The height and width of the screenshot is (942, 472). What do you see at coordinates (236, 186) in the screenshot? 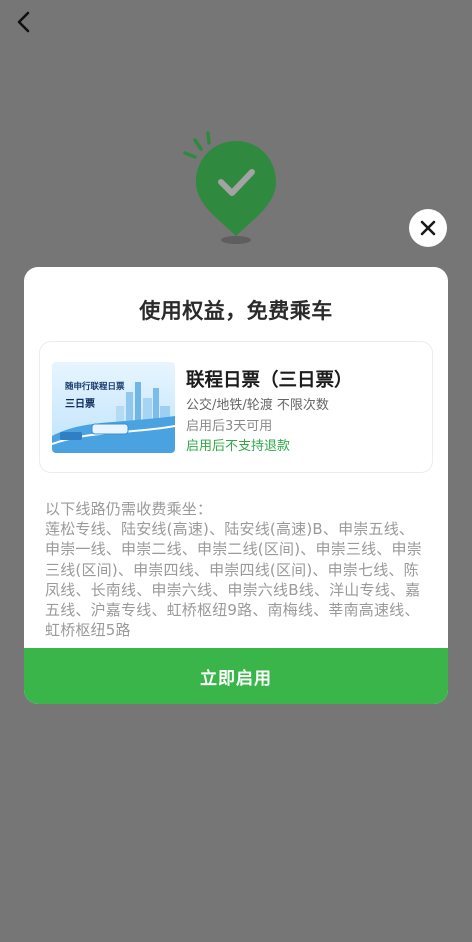
I see `checkmark-pin-icon` at bounding box center [236, 186].